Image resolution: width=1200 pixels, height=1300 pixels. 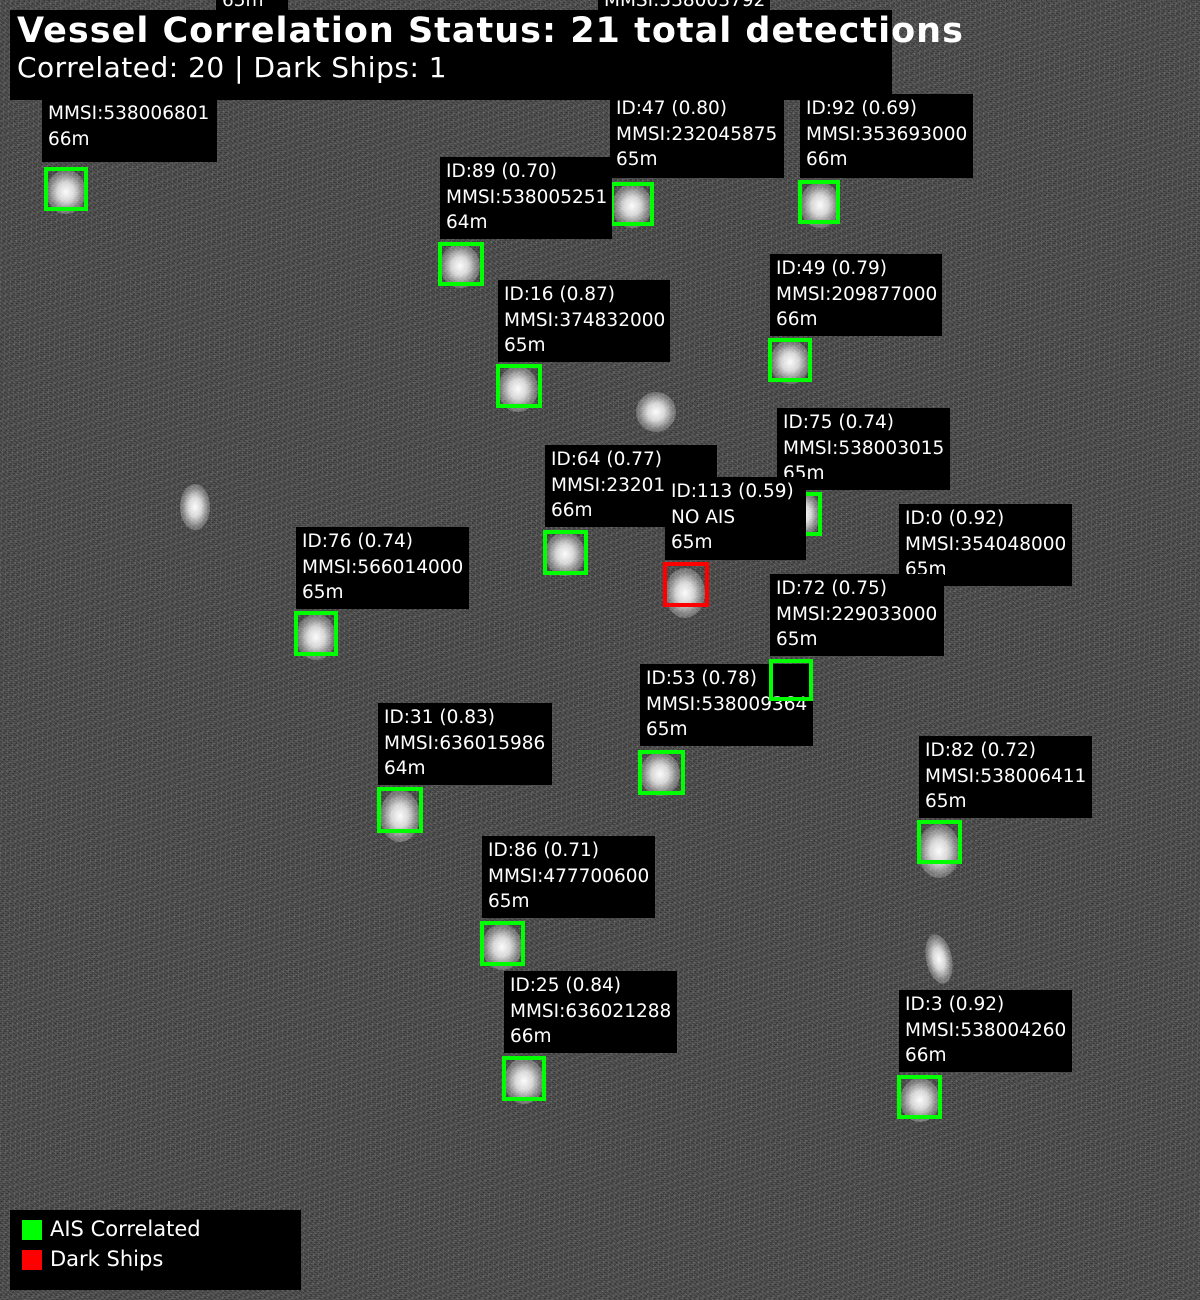 I want to click on detection-mmsi: MMSI:538004260, so click(x=986, y=1030).